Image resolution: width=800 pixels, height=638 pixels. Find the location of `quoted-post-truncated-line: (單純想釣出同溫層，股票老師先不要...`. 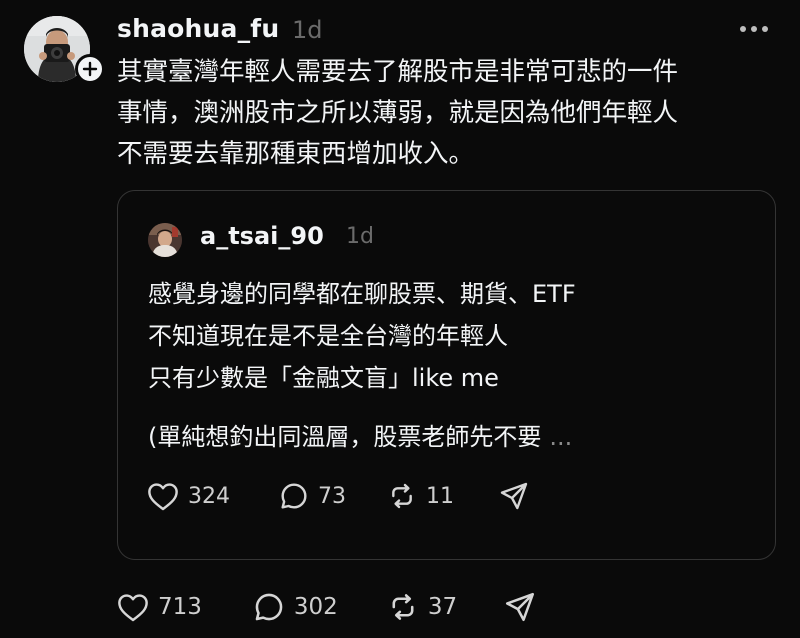

quoted-post-truncated-line: (單純想釣出同溫層，股票老師先不要... is located at coordinates (360, 434).